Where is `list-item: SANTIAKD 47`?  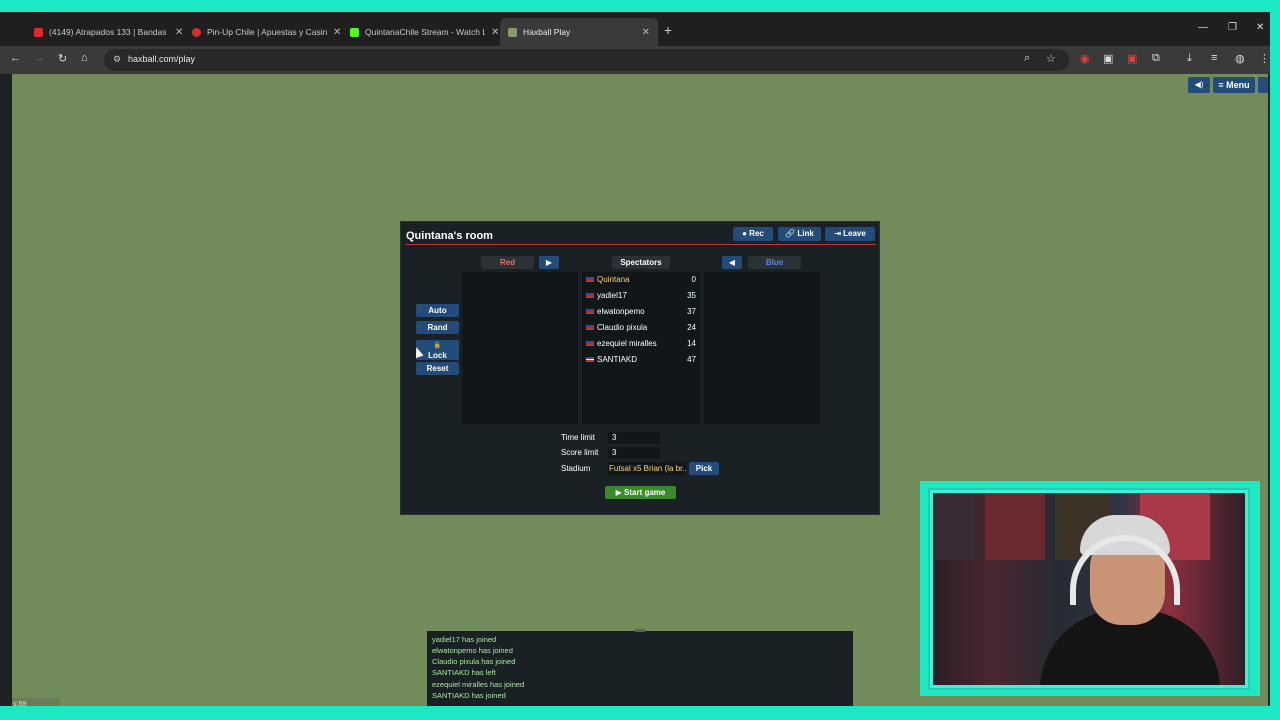
list-item: SANTIAKD 47 is located at coordinates (642, 360).